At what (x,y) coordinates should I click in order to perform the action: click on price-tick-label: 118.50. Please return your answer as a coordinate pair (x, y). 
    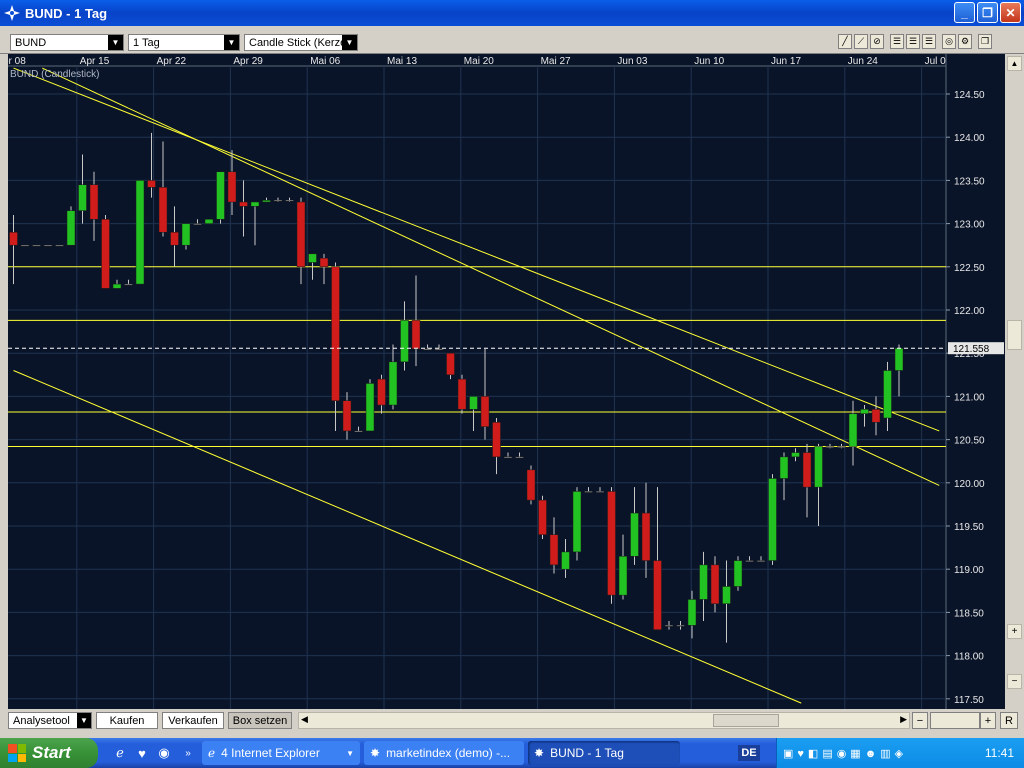
    Looking at the image, I should click on (969, 613).